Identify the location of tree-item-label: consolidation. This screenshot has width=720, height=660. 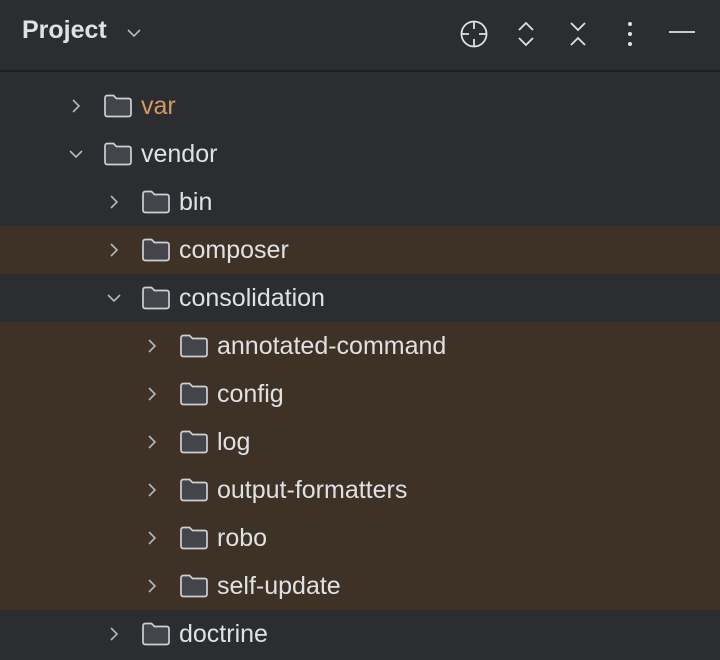
(252, 298).